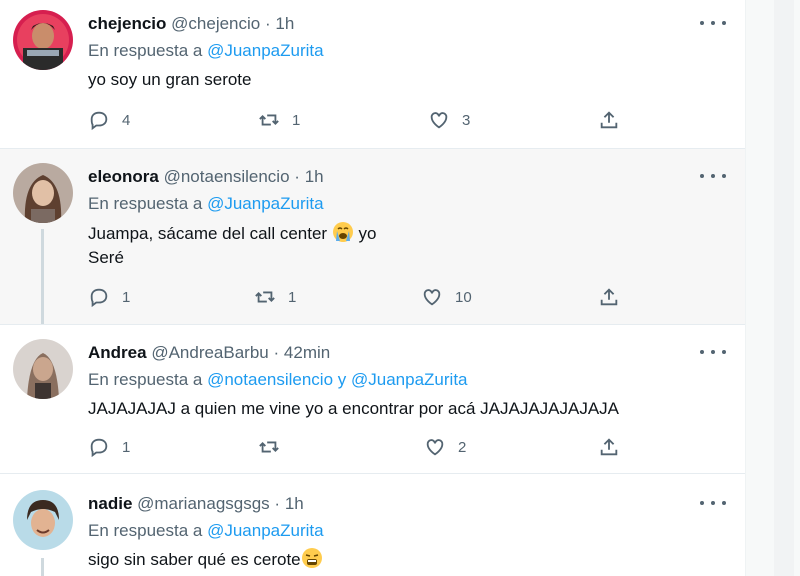 Image resolution: width=800 pixels, height=576 pixels. Describe the element at coordinates (232, 245) in the screenshot. I see `tweet-text: Juampa, sácame del call center yo Seré` at that location.